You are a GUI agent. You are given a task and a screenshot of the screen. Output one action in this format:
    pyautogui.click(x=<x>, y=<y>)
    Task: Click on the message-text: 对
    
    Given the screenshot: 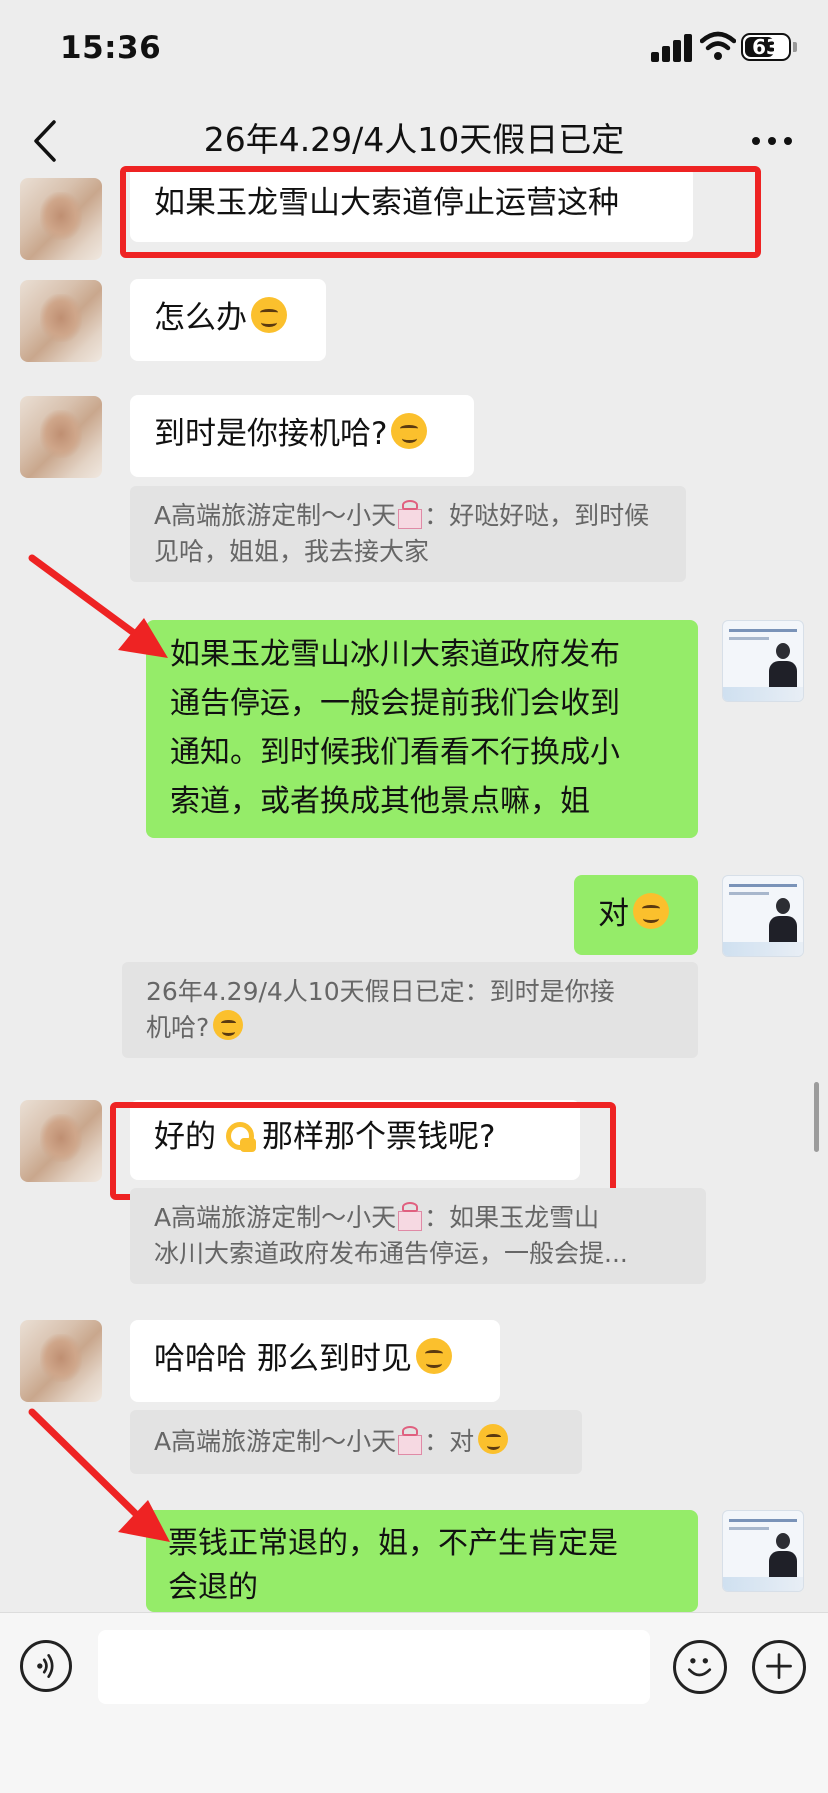 What is the action you would take?
    pyautogui.click(x=613, y=914)
    